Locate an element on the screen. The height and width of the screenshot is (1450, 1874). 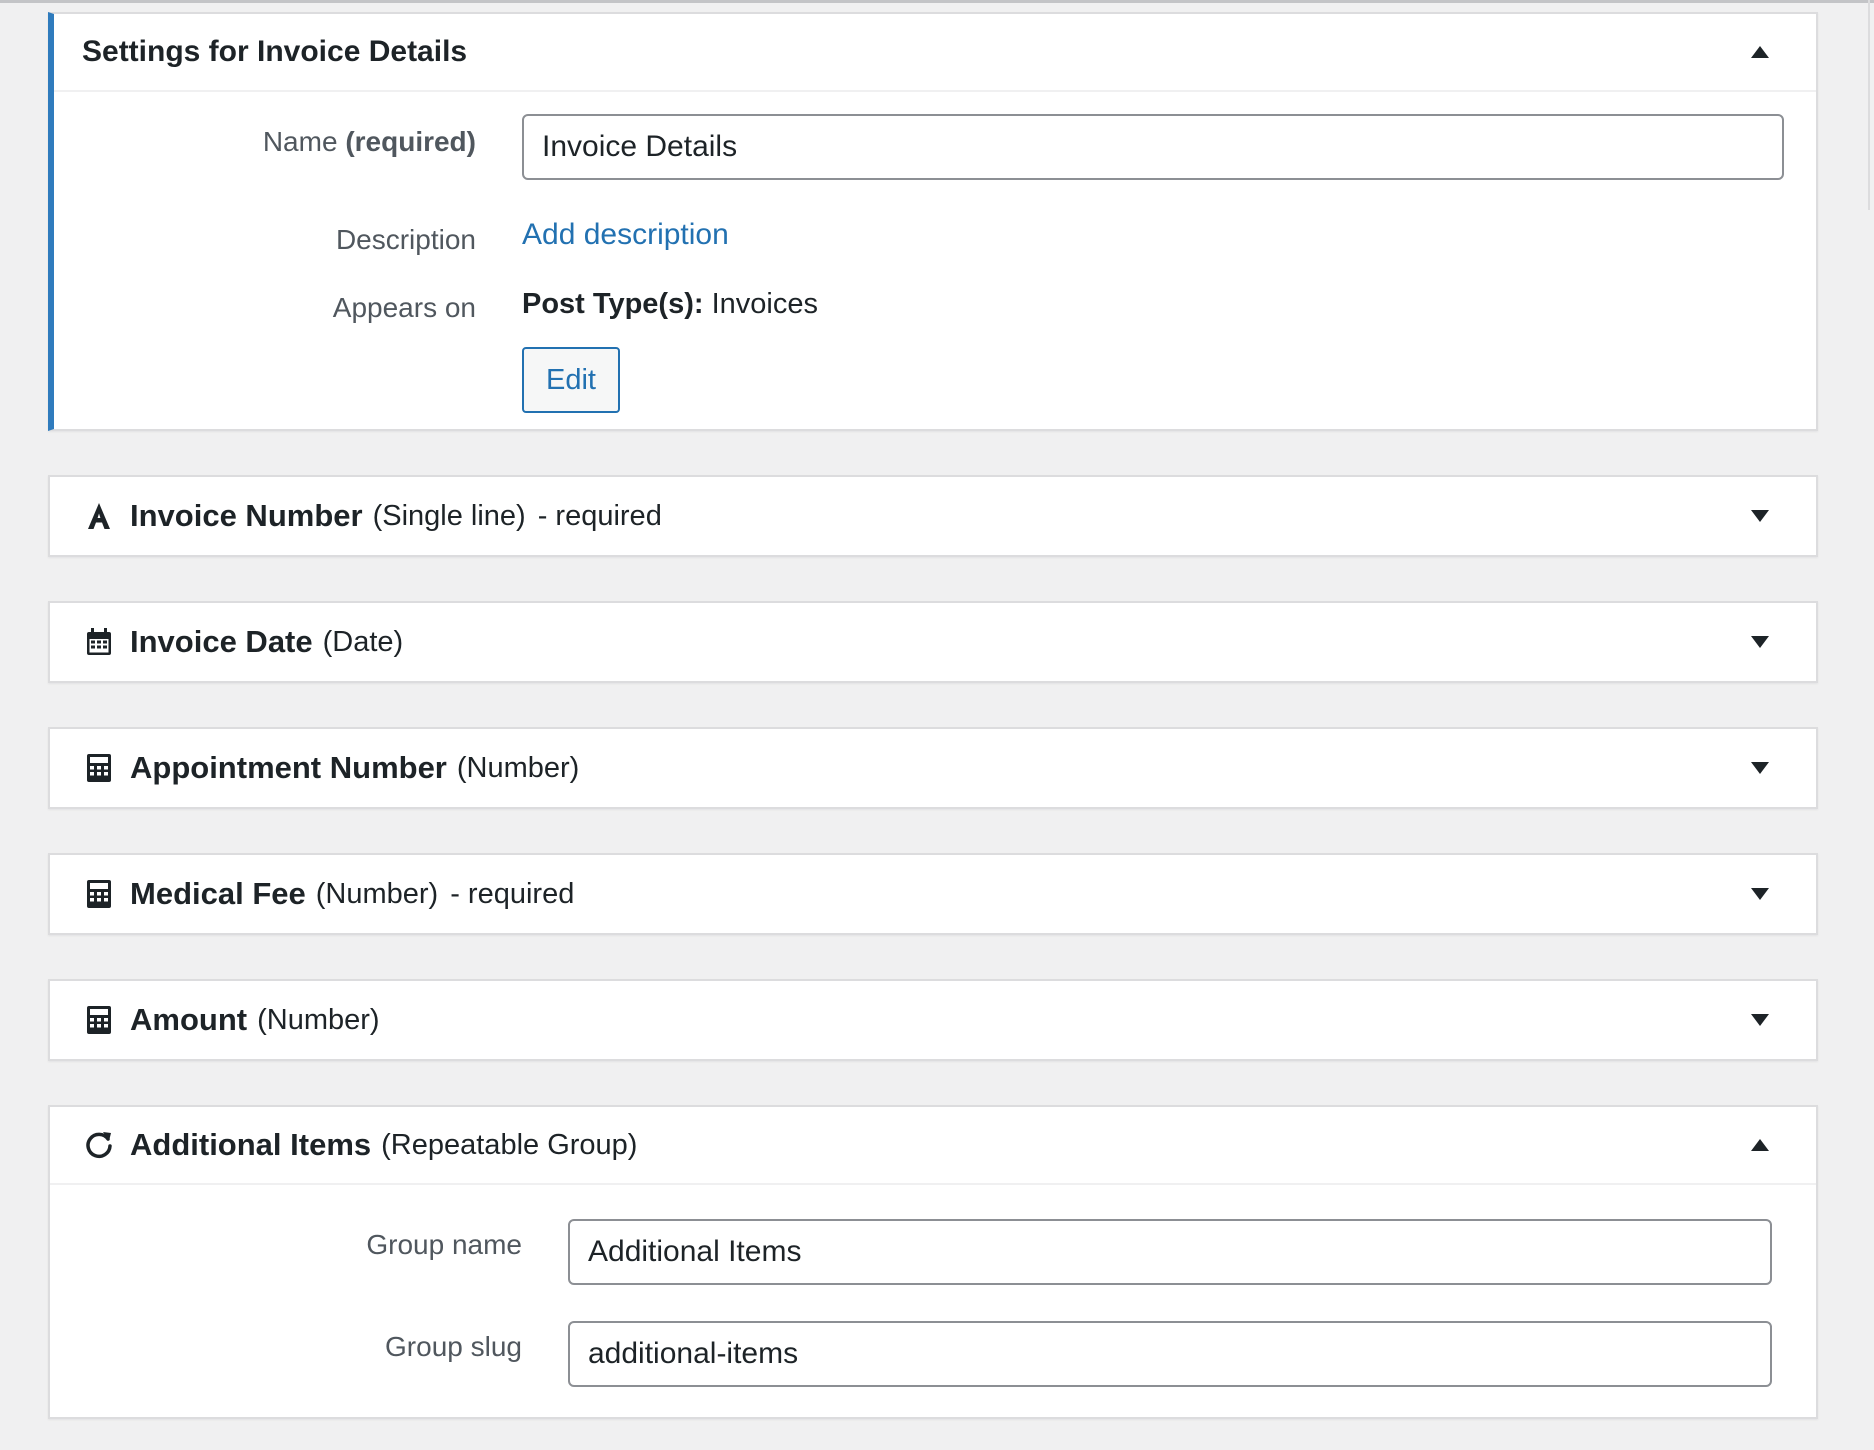
field-panel: Appointment Number (Number) is located at coordinates (933, 768).